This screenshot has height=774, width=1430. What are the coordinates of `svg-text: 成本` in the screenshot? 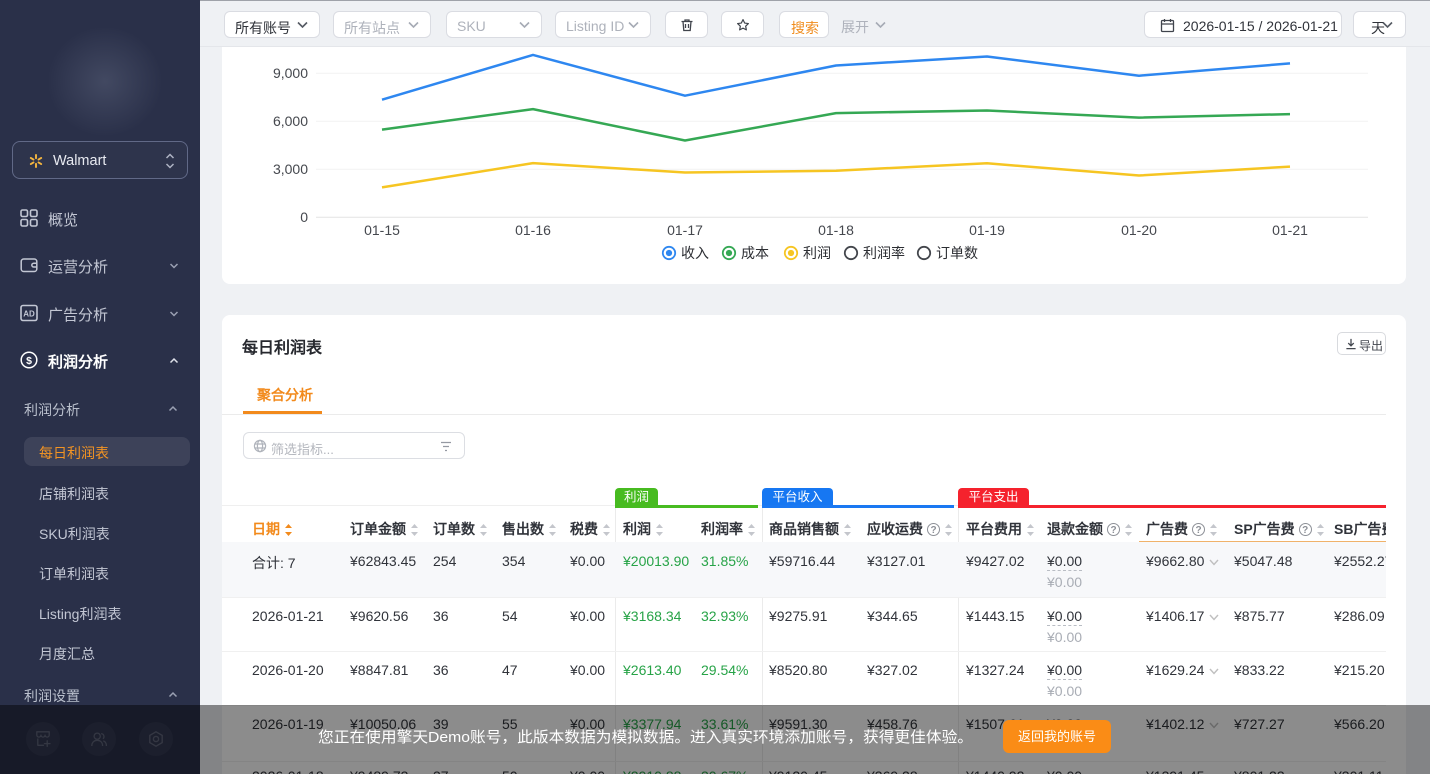 It's located at (755, 253).